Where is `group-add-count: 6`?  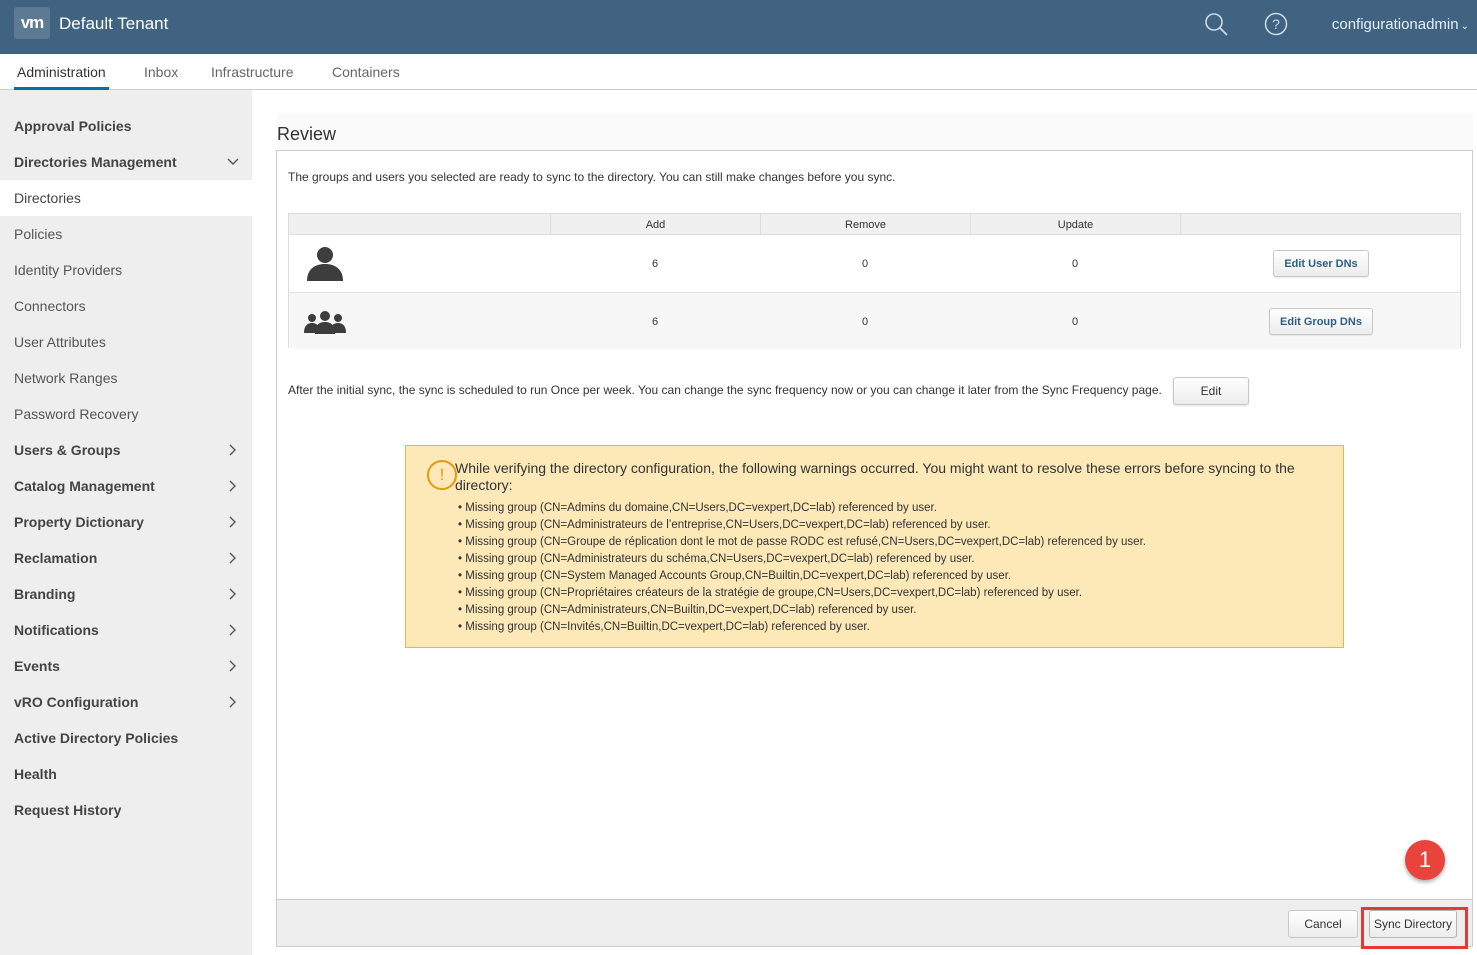
group-add-count: 6 is located at coordinates (655, 321).